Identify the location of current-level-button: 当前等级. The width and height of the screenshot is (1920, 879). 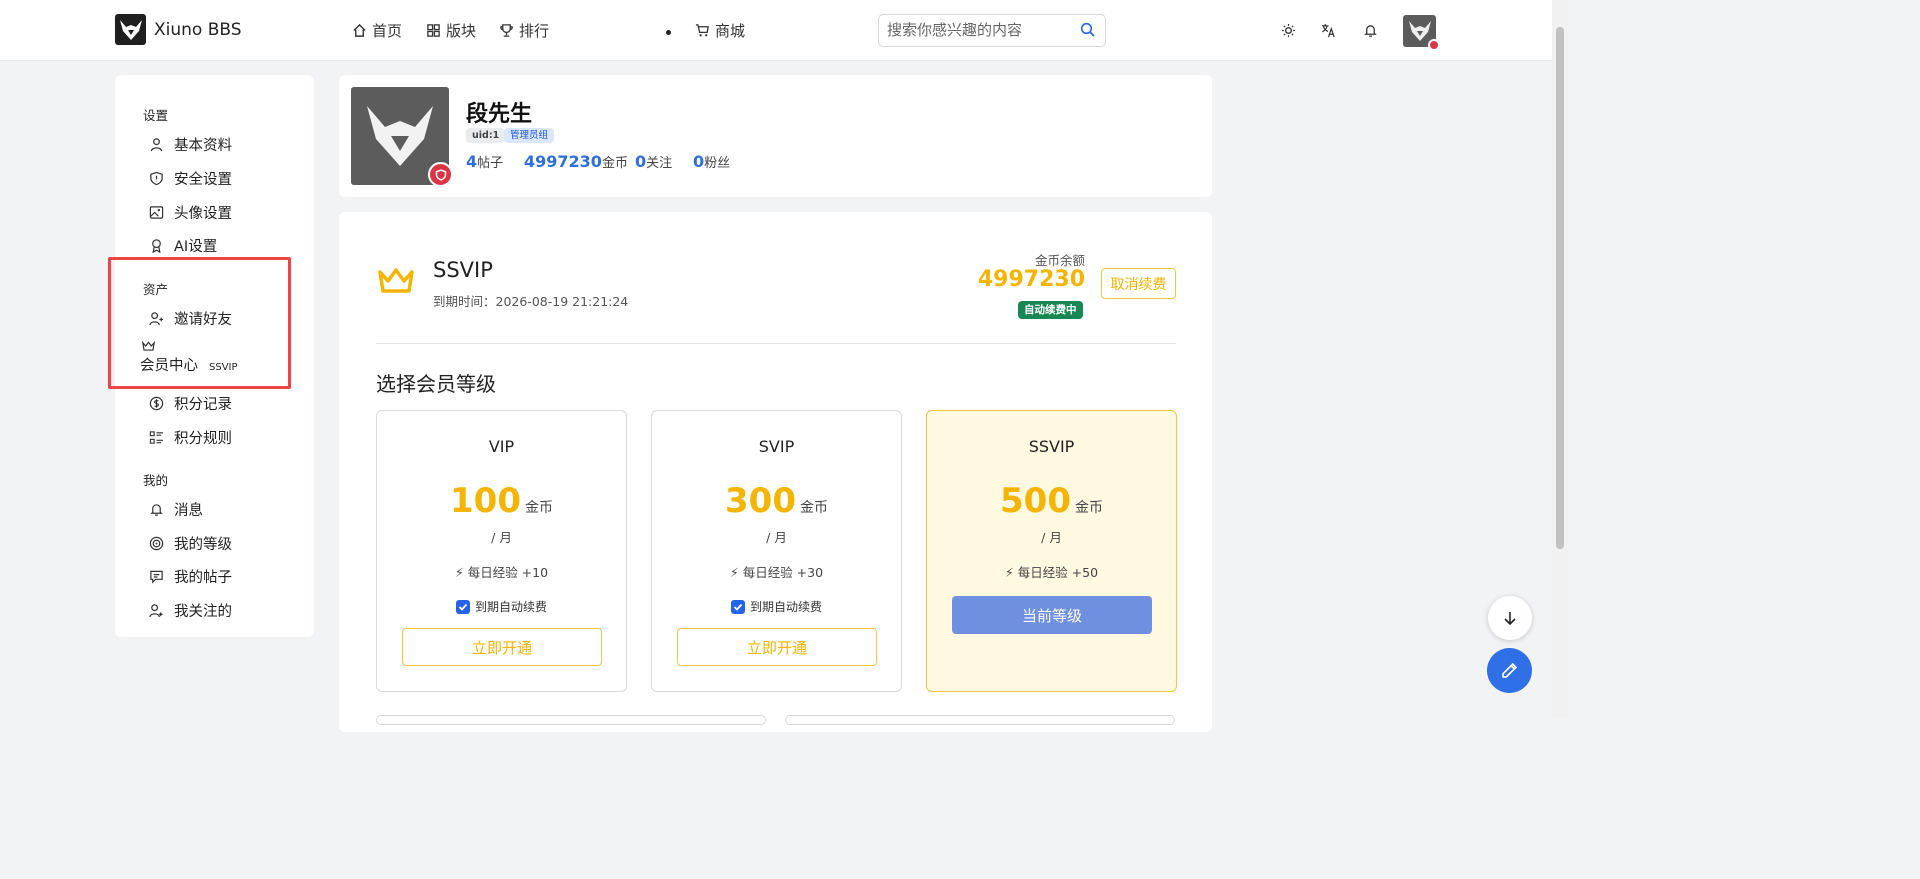
(1052, 615).